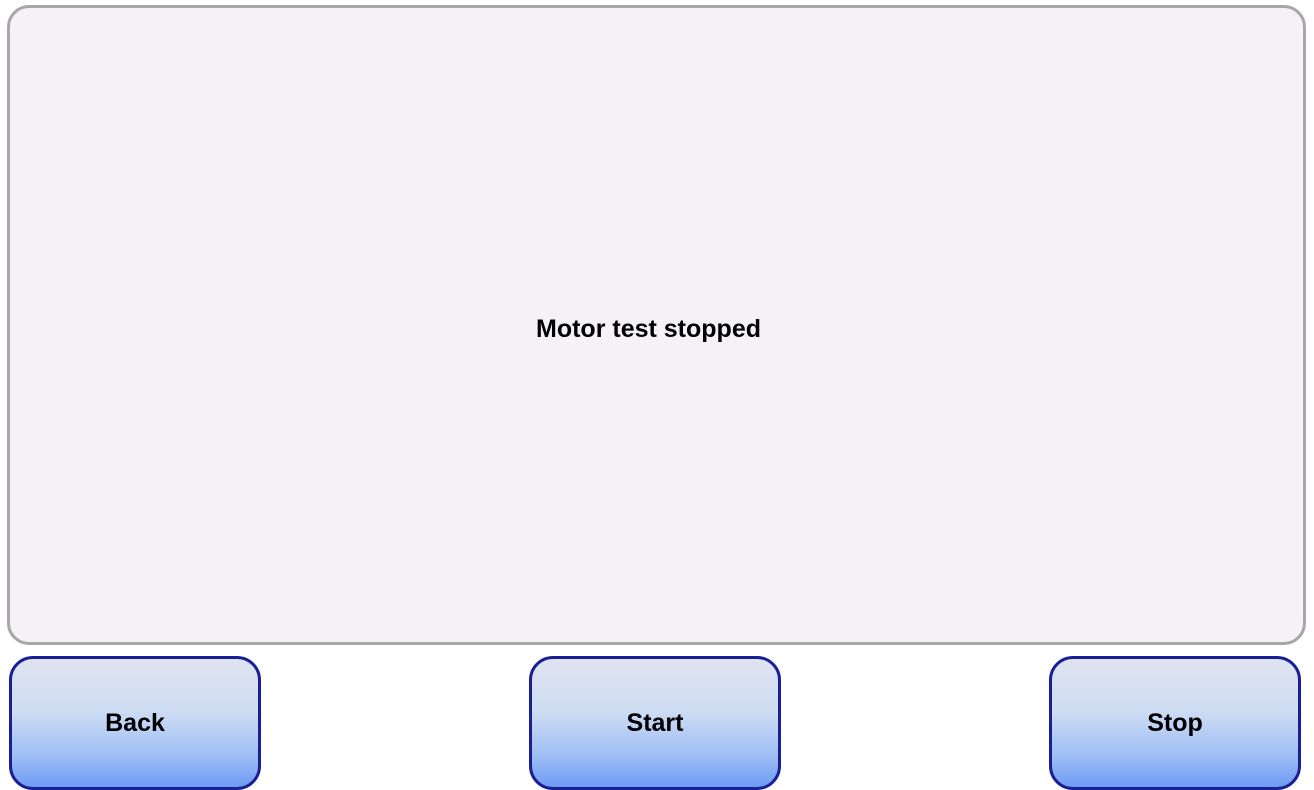 The height and width of the screenshot is (790, 1314). Describe the element at coordinates (648, 328) in the screenshot. I see `status-message: Motor test stopped` at that location.